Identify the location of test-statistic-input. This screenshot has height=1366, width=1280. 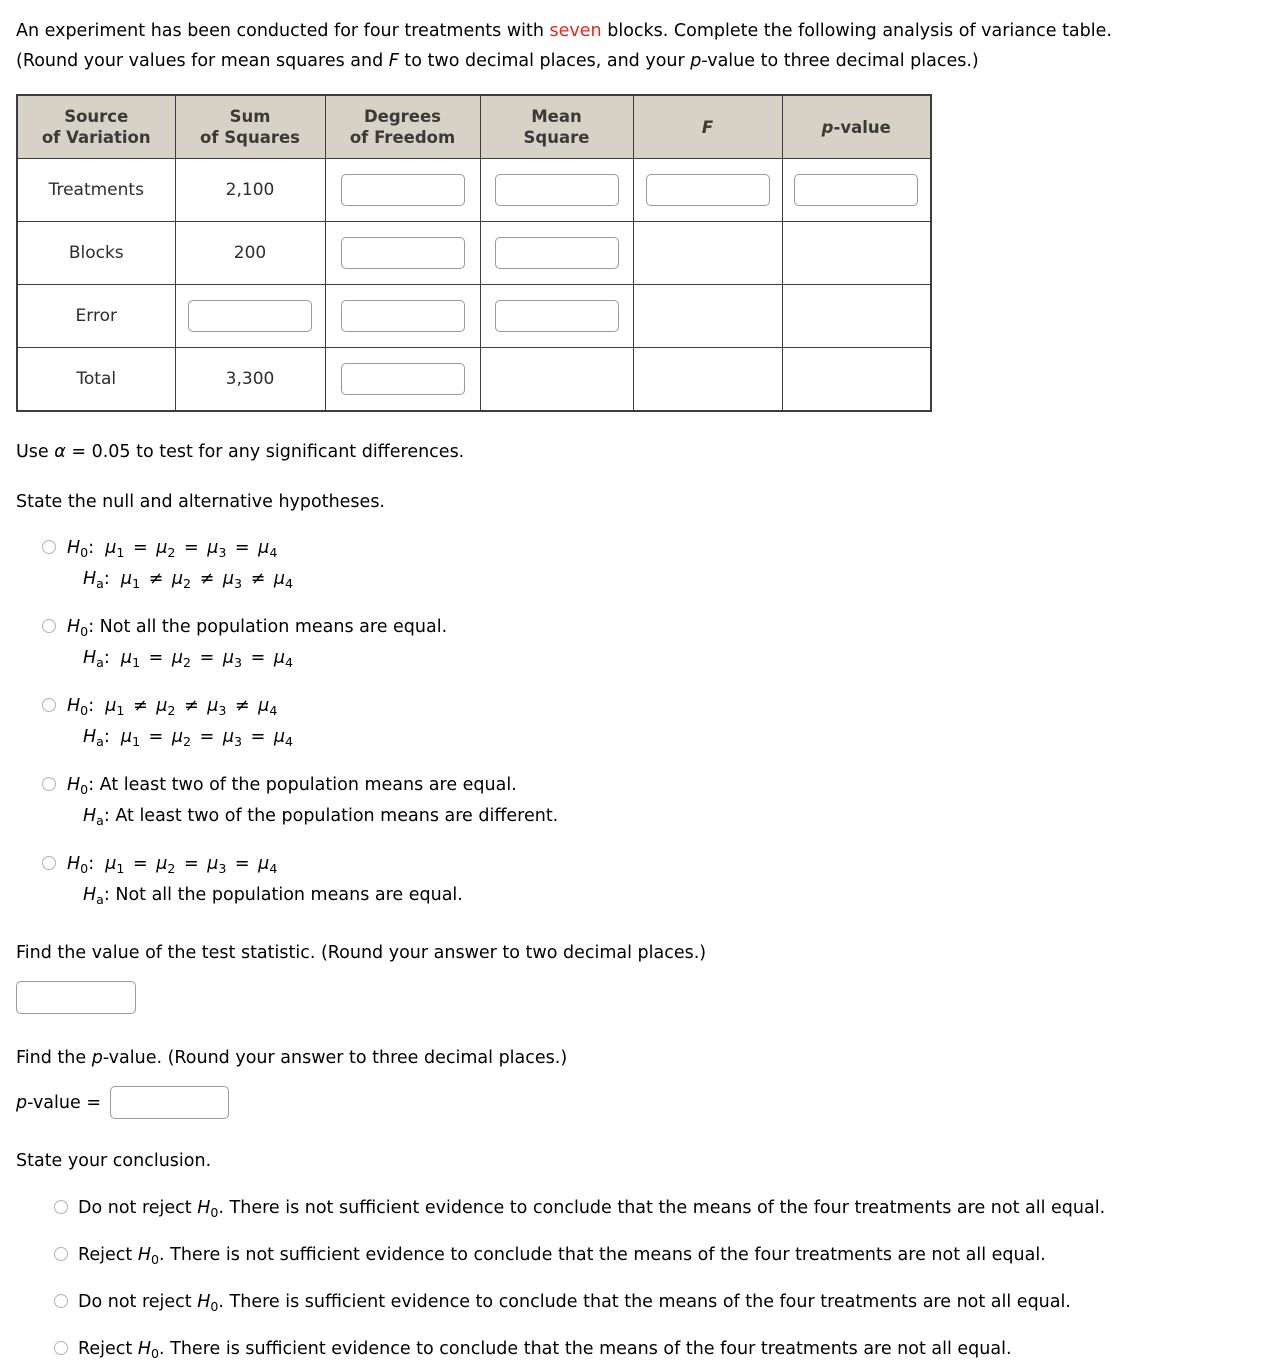
(76, 997).